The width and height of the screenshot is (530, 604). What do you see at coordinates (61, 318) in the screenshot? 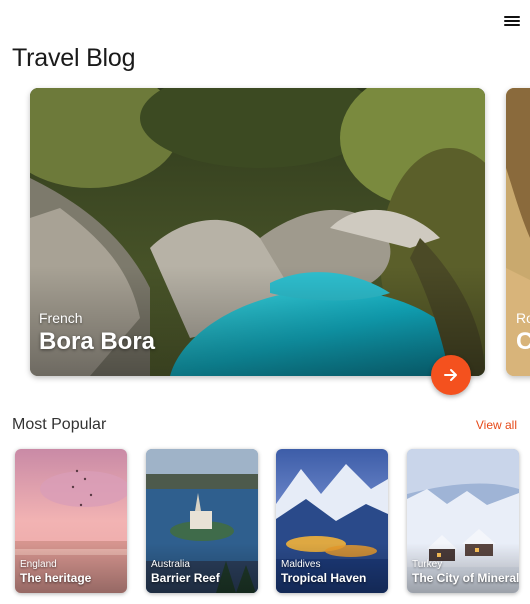
I see `featured-country: French` at bounding box center [61, 318].